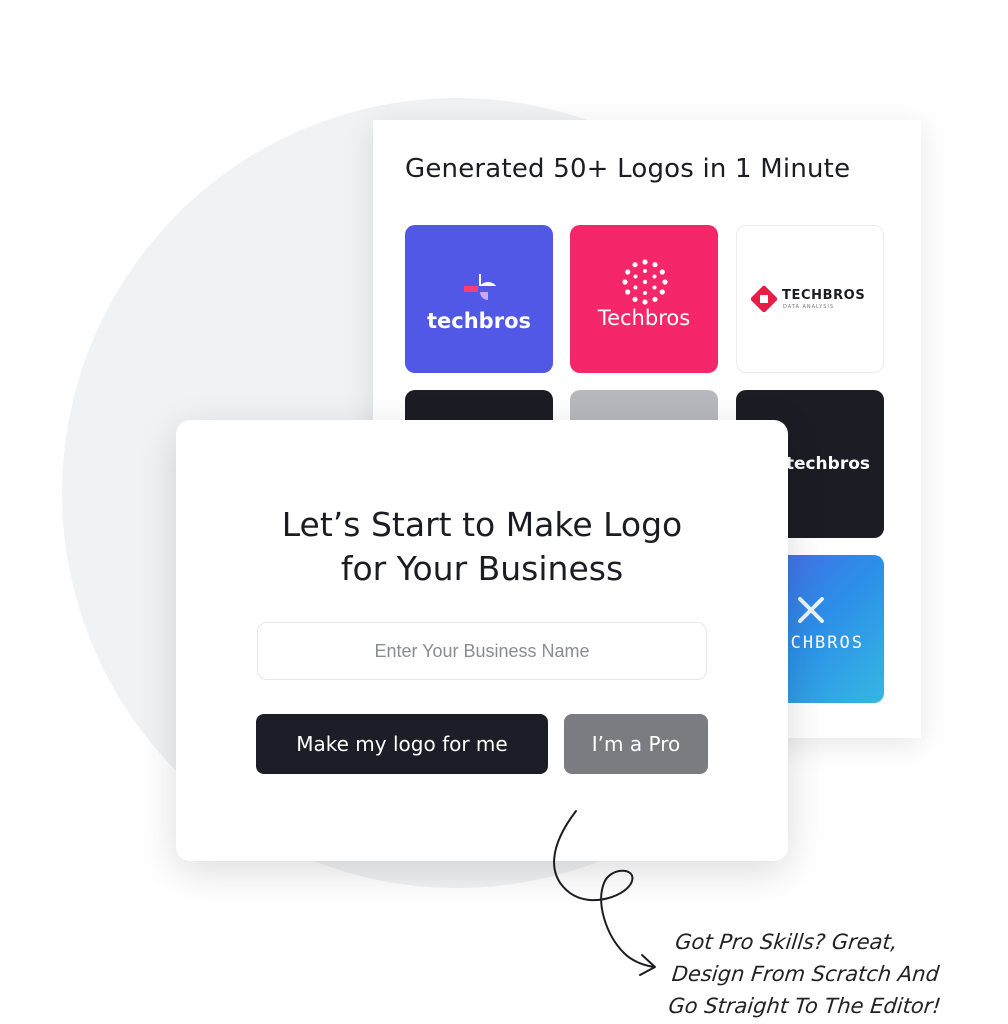  Describe the element at coordinates (805, 974) in the screenshot. I see `note-line-2: Design From Scratch And` at that location.